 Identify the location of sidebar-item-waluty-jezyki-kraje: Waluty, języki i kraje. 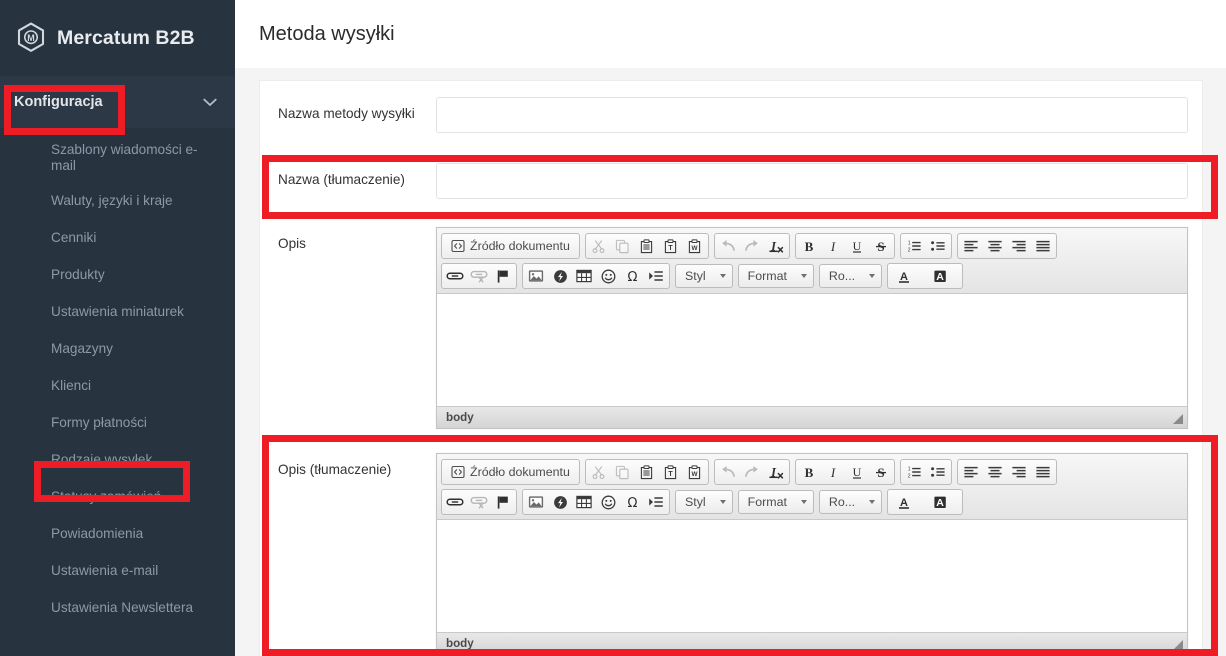
(117, 200).